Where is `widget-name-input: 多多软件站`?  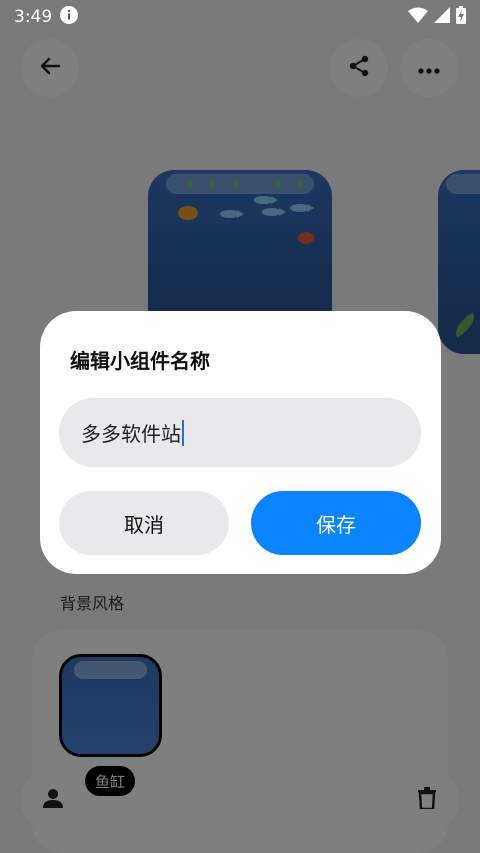
widget-name-input: 多多软件站 is located at coordinates (240, 432).